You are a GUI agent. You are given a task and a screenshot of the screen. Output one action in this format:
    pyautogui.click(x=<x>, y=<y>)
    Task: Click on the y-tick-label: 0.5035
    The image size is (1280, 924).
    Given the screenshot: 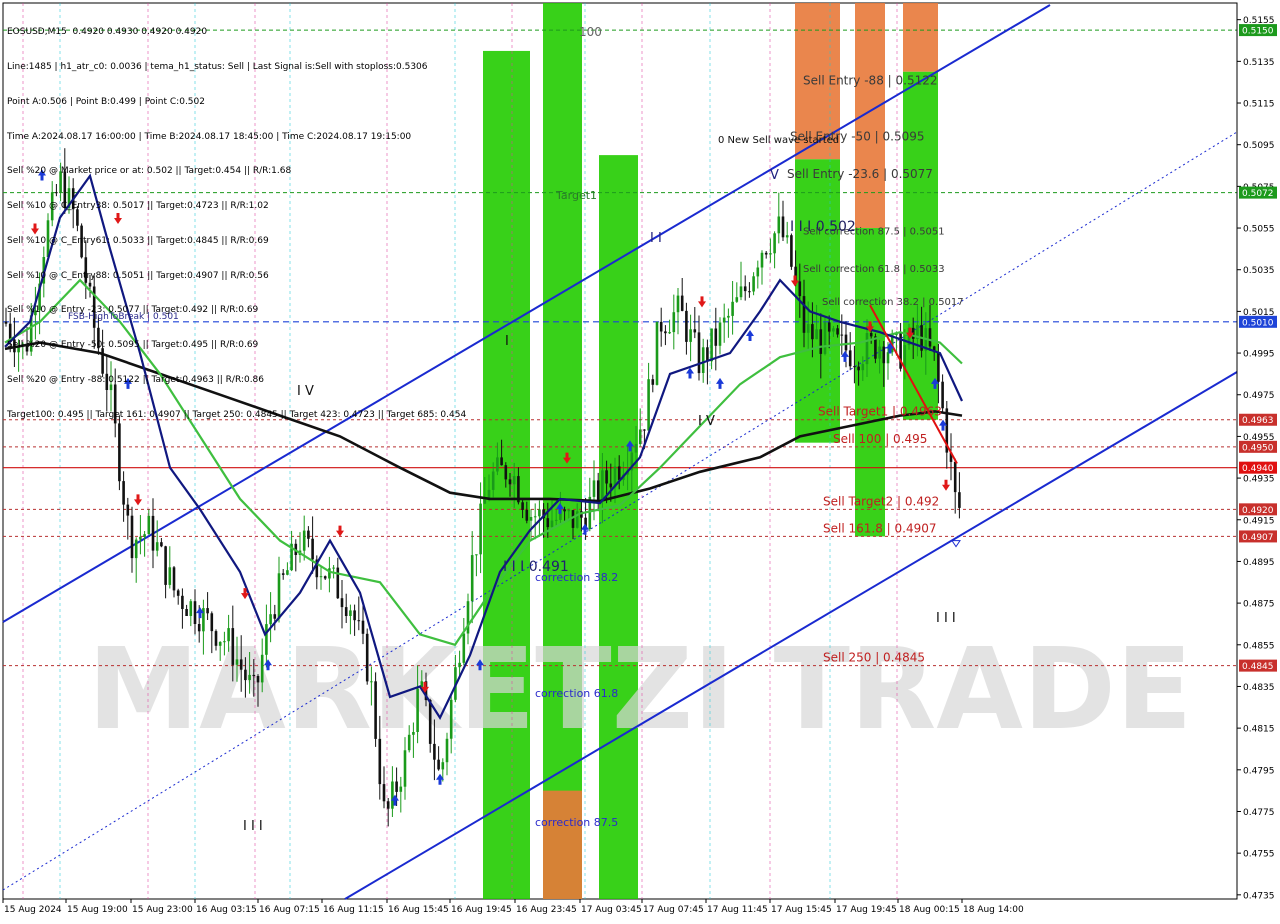 What is the action you would take?
    pyautogui.click(x=1259, y=271)
    